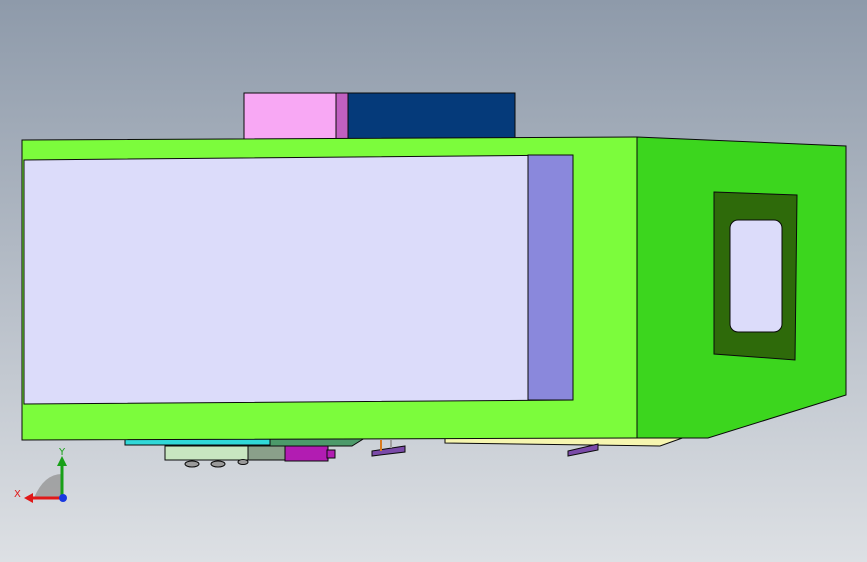 The height and width of the screenshot is (562, 867). Describe the element at coordinates (63, 498) in the screenshot. I see `triad-z-axis` at that location.